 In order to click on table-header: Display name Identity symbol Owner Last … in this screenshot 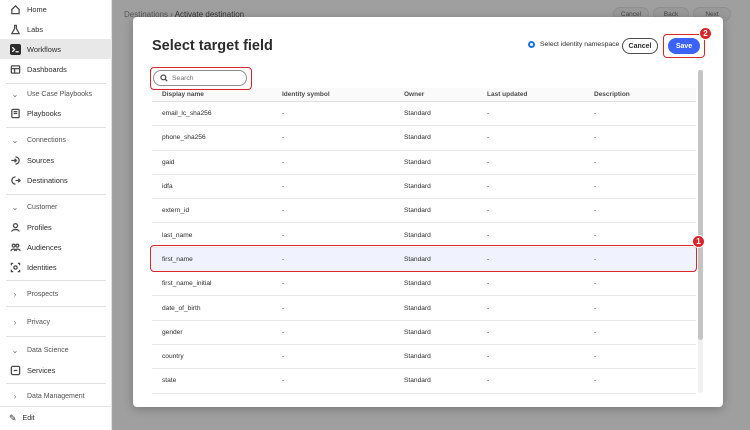, I will do `click(424, 95)`.